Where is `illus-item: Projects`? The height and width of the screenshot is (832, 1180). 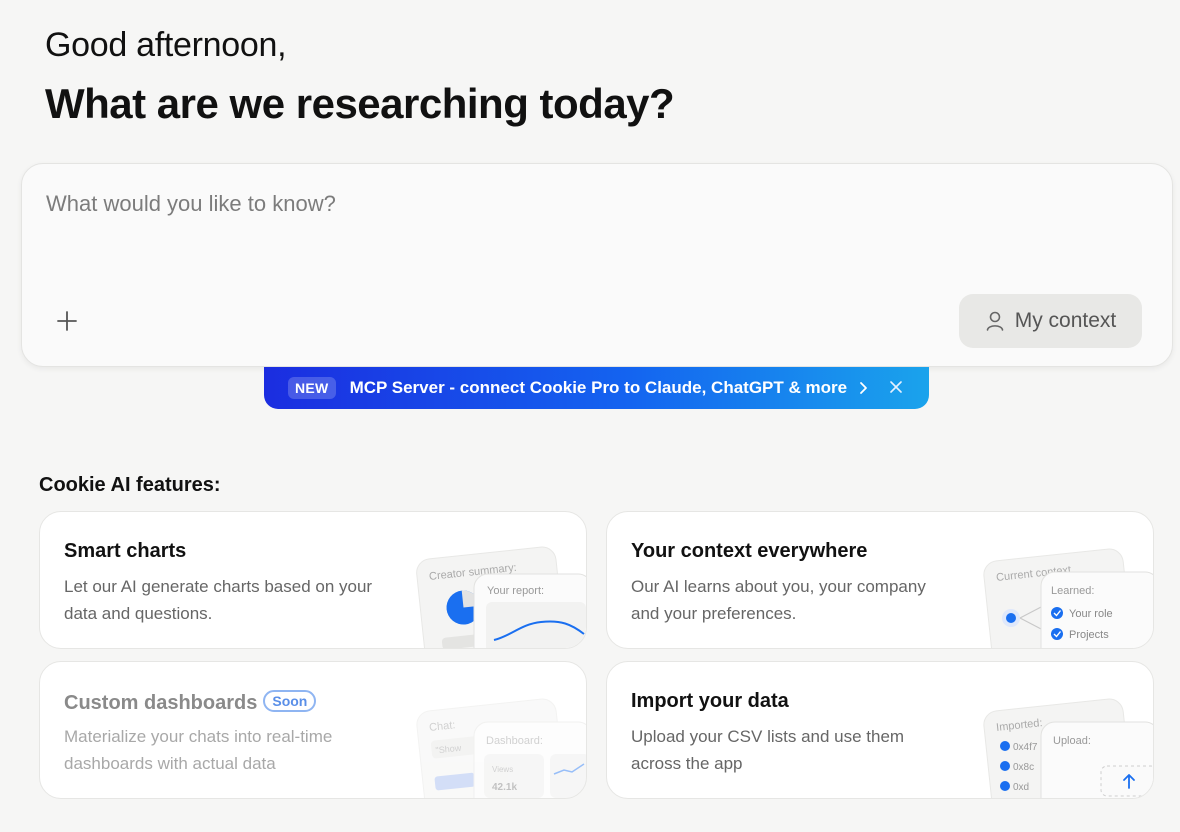
illus-item: Projects is located at coordinates (1089, 635).